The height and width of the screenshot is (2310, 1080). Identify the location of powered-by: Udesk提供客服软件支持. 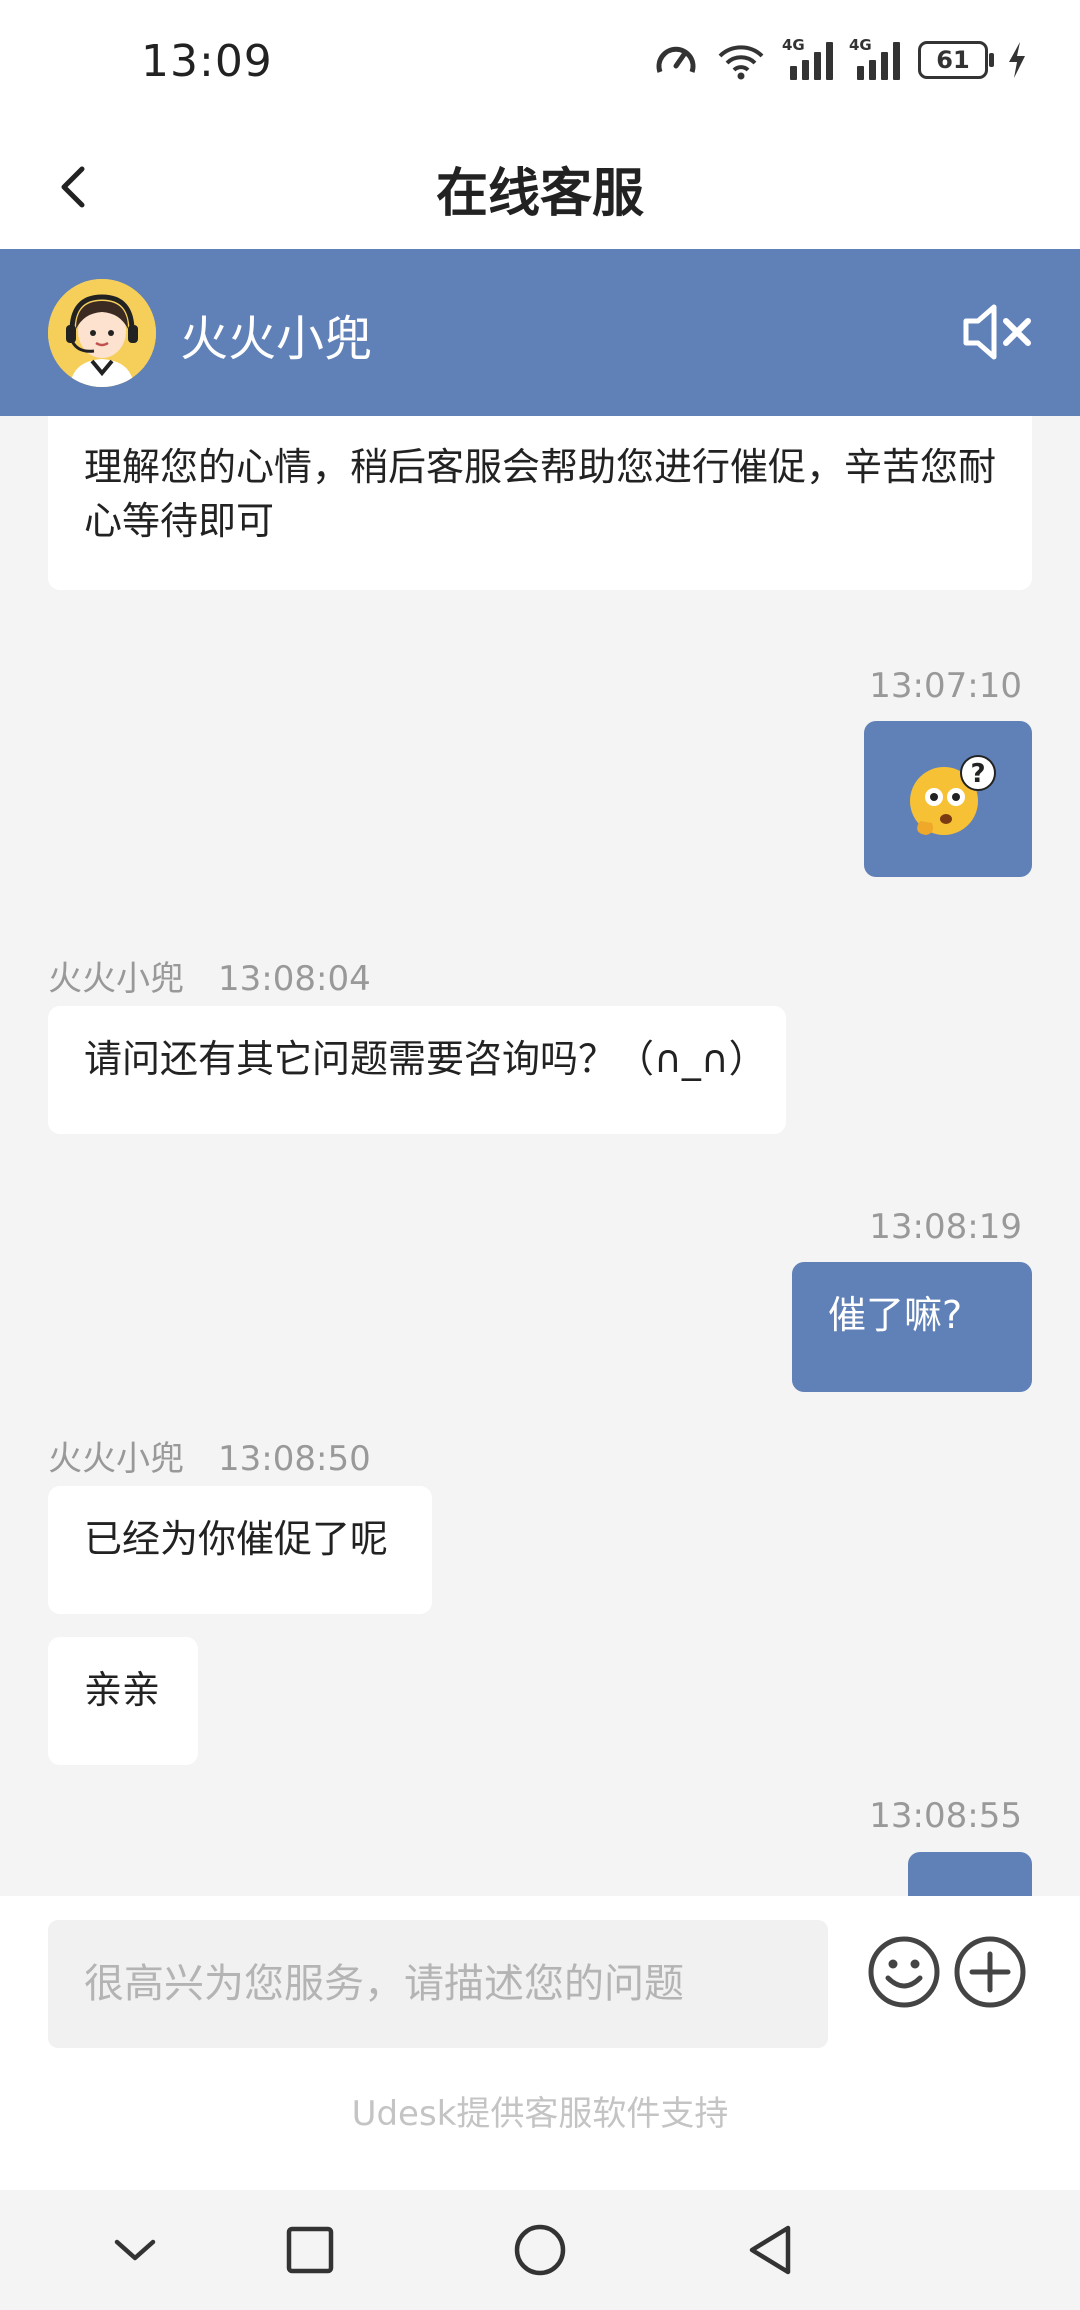
(540, 2114).